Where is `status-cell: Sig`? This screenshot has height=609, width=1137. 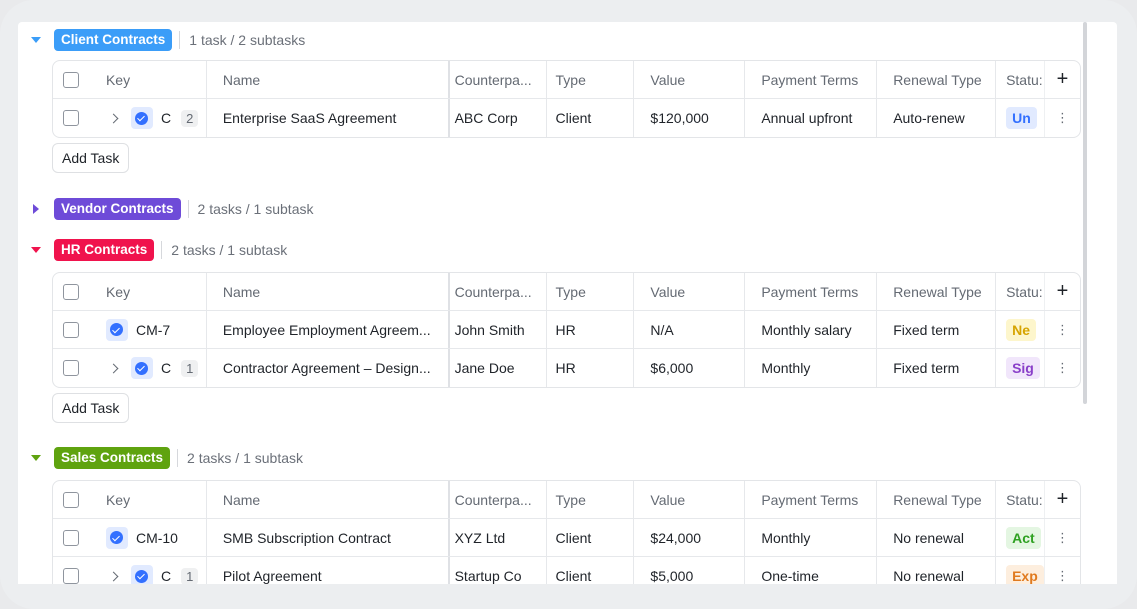 status-cell: Sig is located at coordinates (1020, 368).